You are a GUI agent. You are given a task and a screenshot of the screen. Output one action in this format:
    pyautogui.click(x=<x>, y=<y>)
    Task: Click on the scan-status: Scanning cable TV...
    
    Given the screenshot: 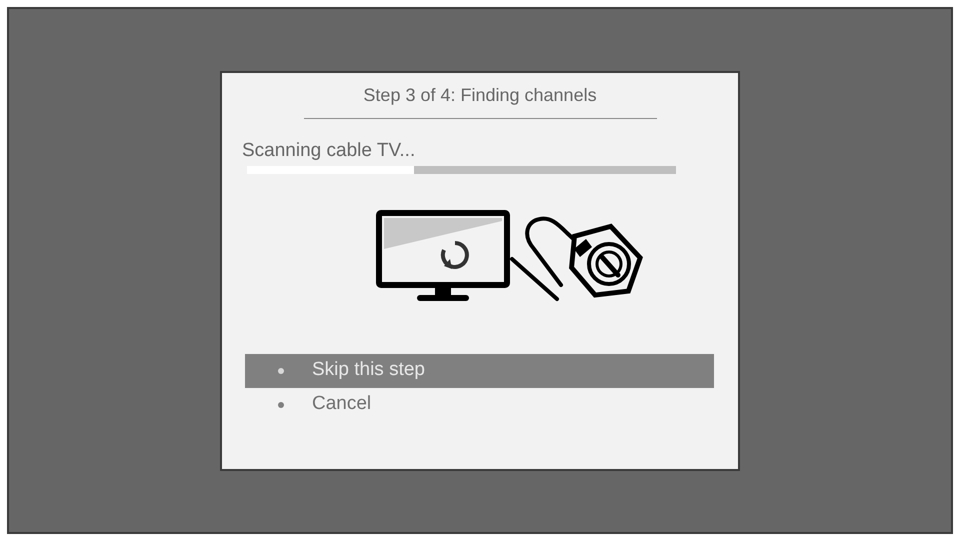 What is the action you would take?
    pyautogui.click(x=329, y=150)
    